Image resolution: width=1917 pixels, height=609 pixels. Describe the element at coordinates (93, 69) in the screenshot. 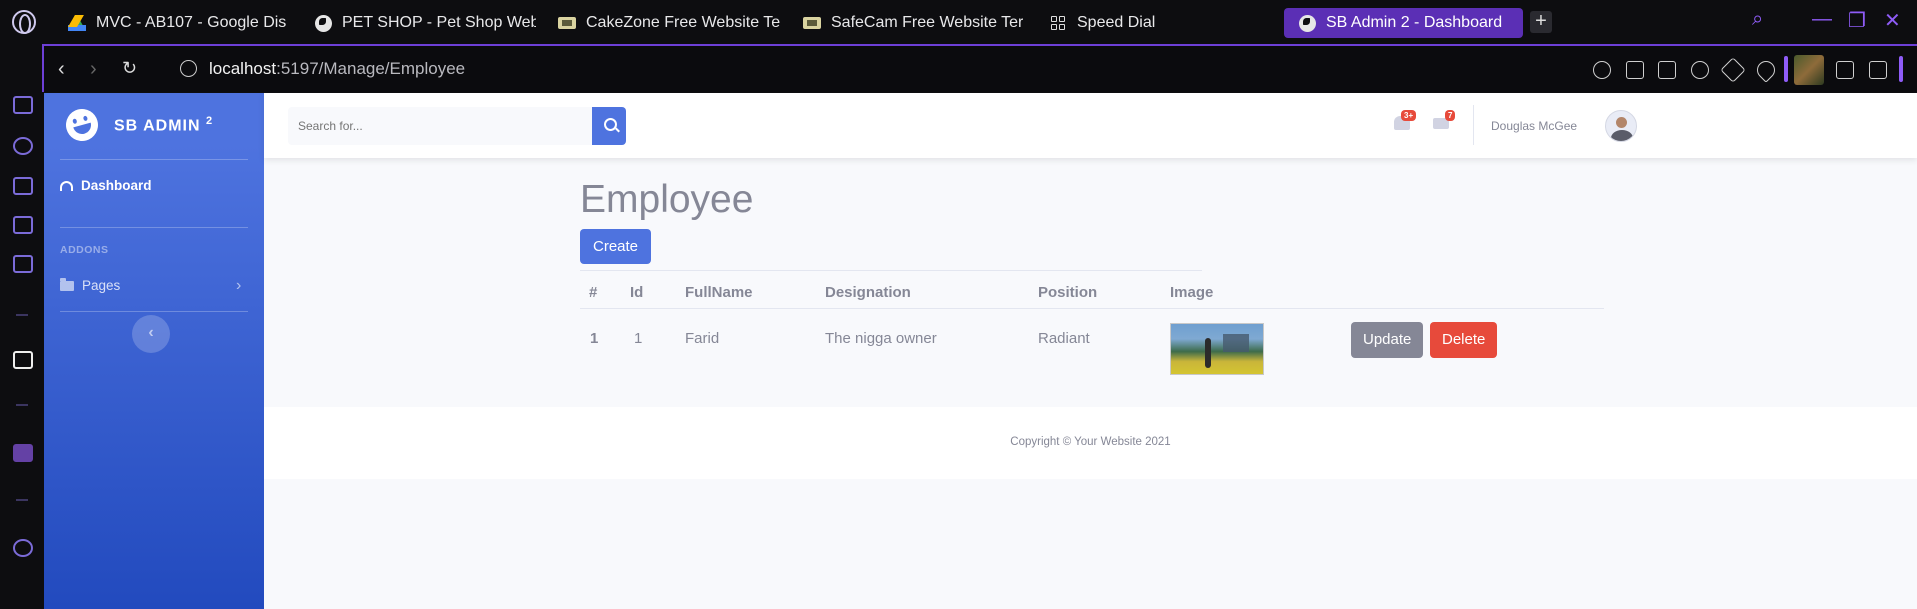

I see `forward-icon: ›` at that location.